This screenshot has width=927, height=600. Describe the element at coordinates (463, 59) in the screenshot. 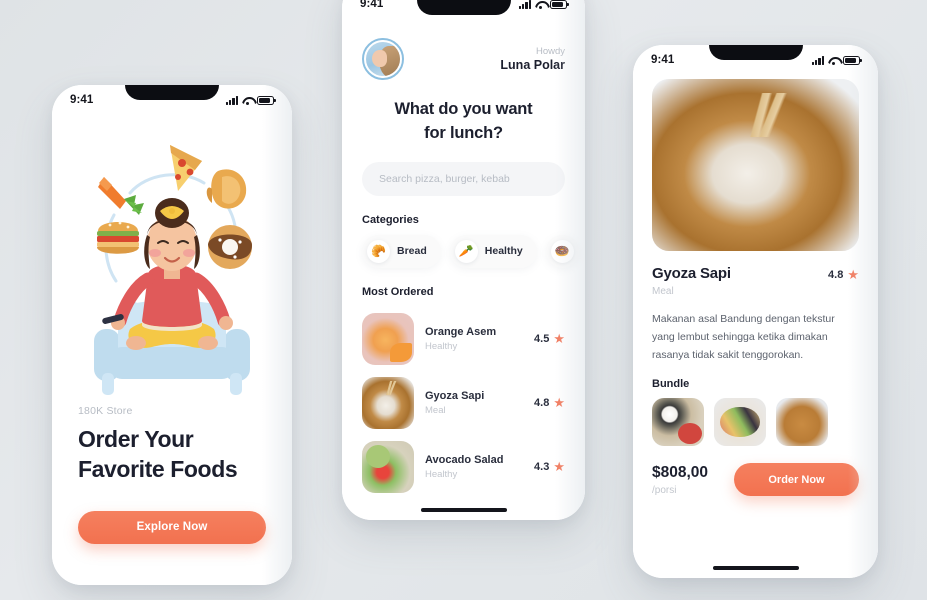

I see `greeting-row: Howdy Luna Polar` at that location.